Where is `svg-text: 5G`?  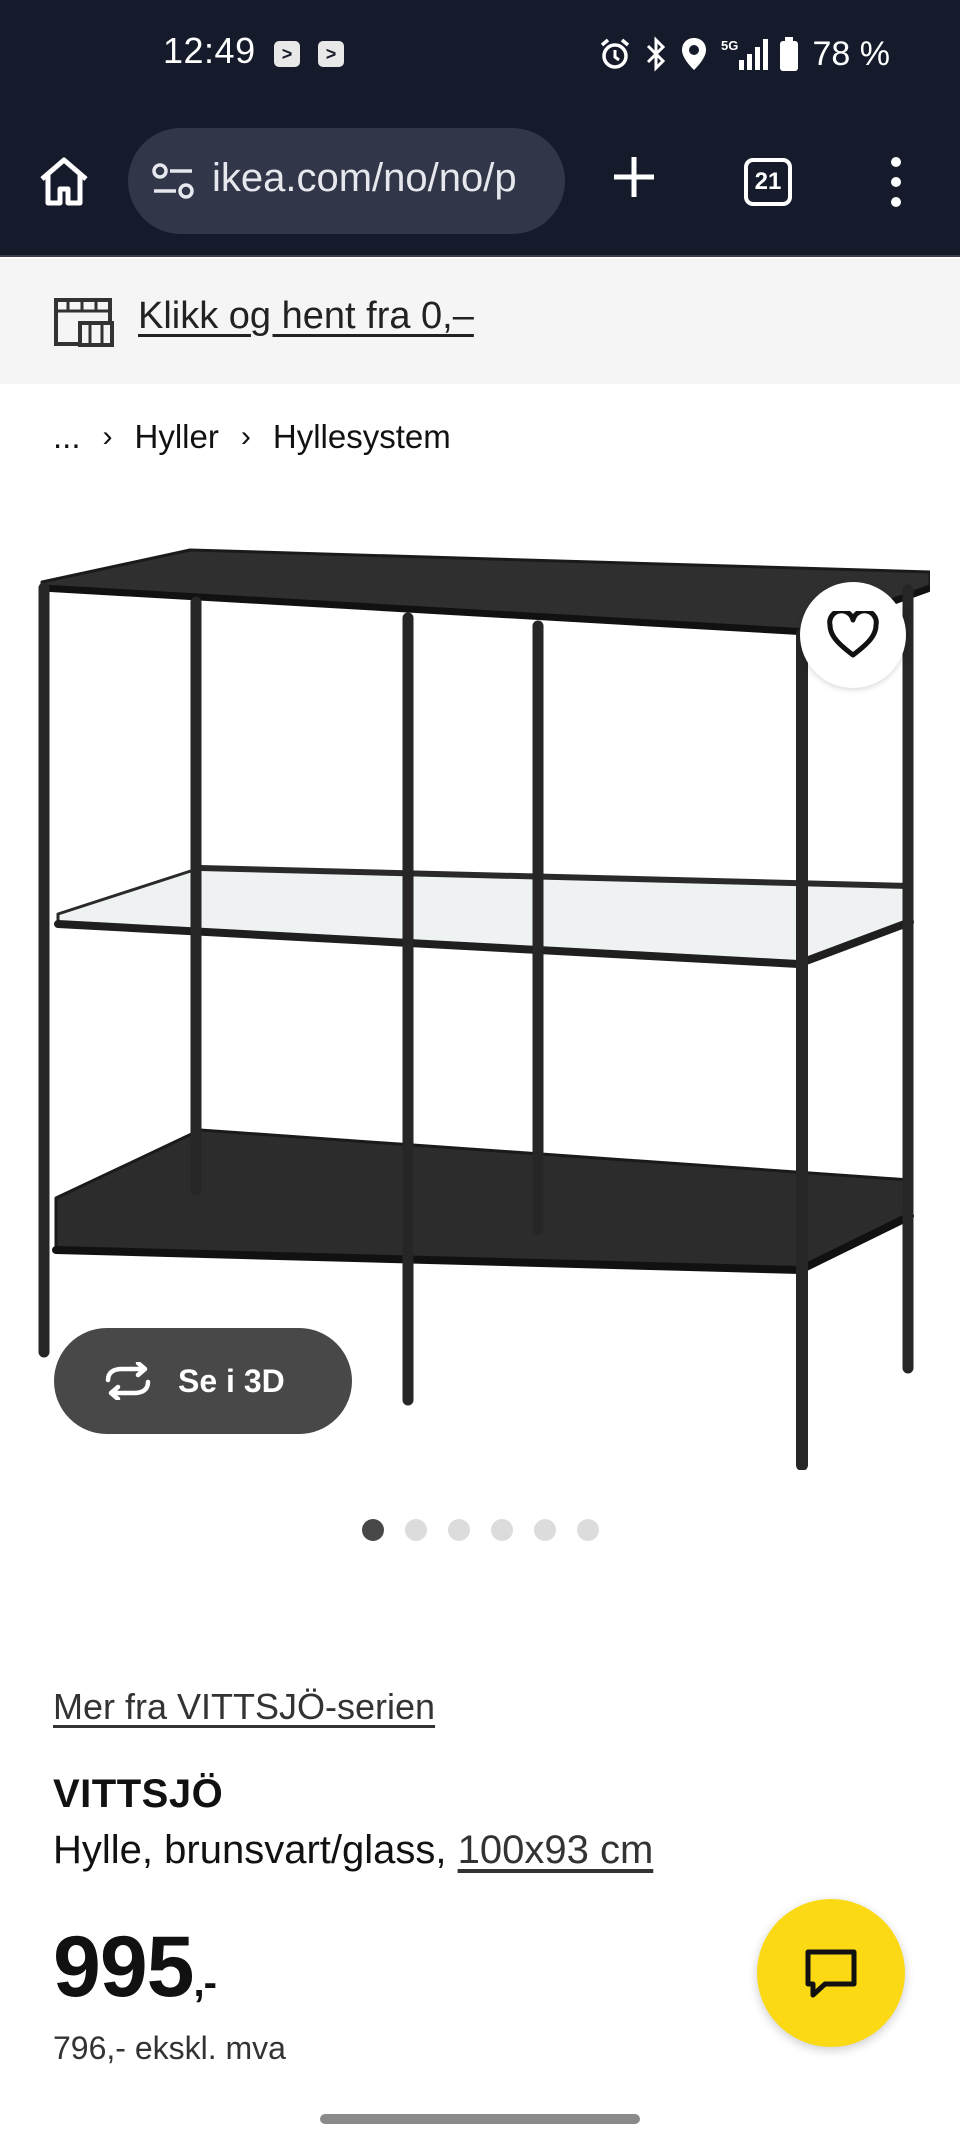 svg-text: 5G is located at coordinates (729, 45).